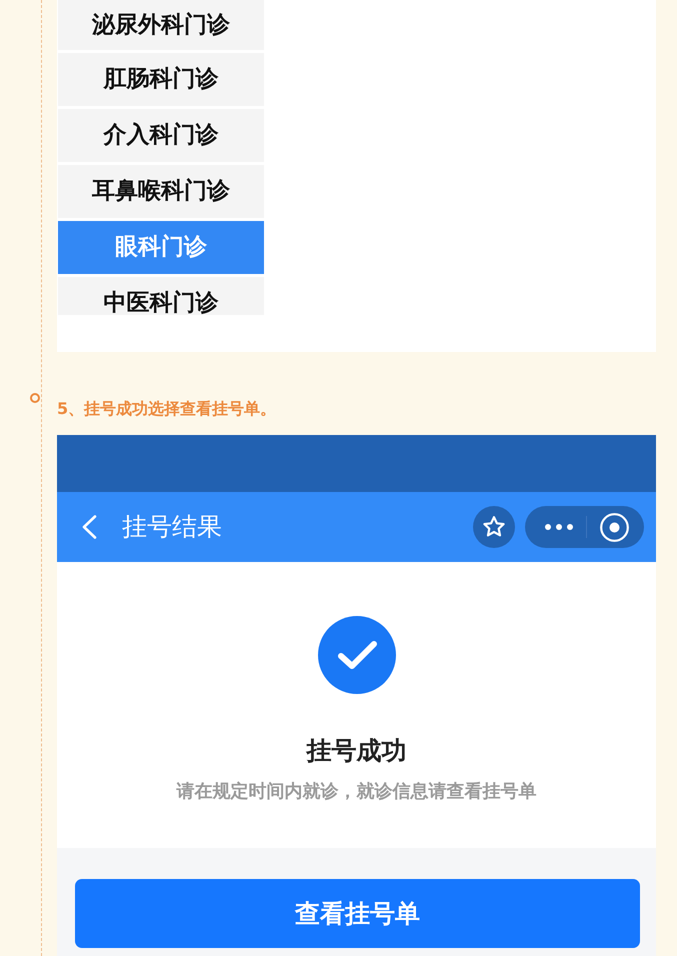 The image size is (677, 956). I want to click on list-item: 眼科门诊, so click(161, 247).